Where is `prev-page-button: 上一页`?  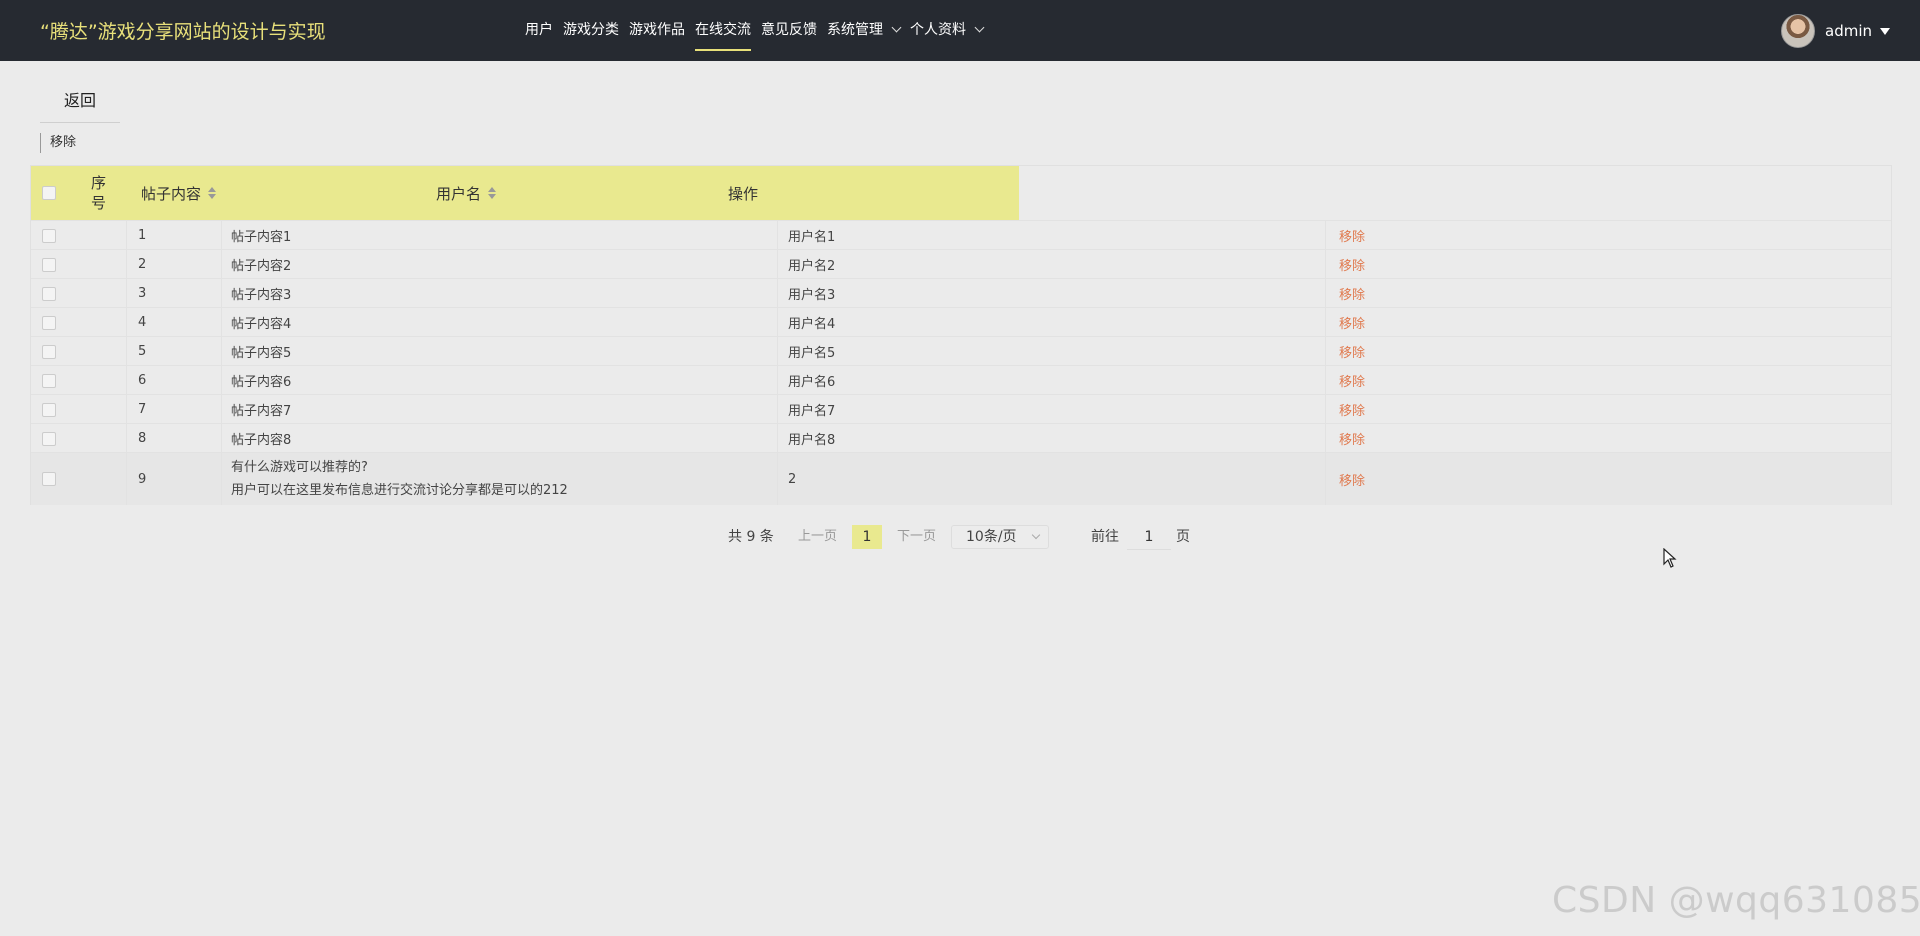
prev-page-button: 上一页 is located at coordinates (817, 537).